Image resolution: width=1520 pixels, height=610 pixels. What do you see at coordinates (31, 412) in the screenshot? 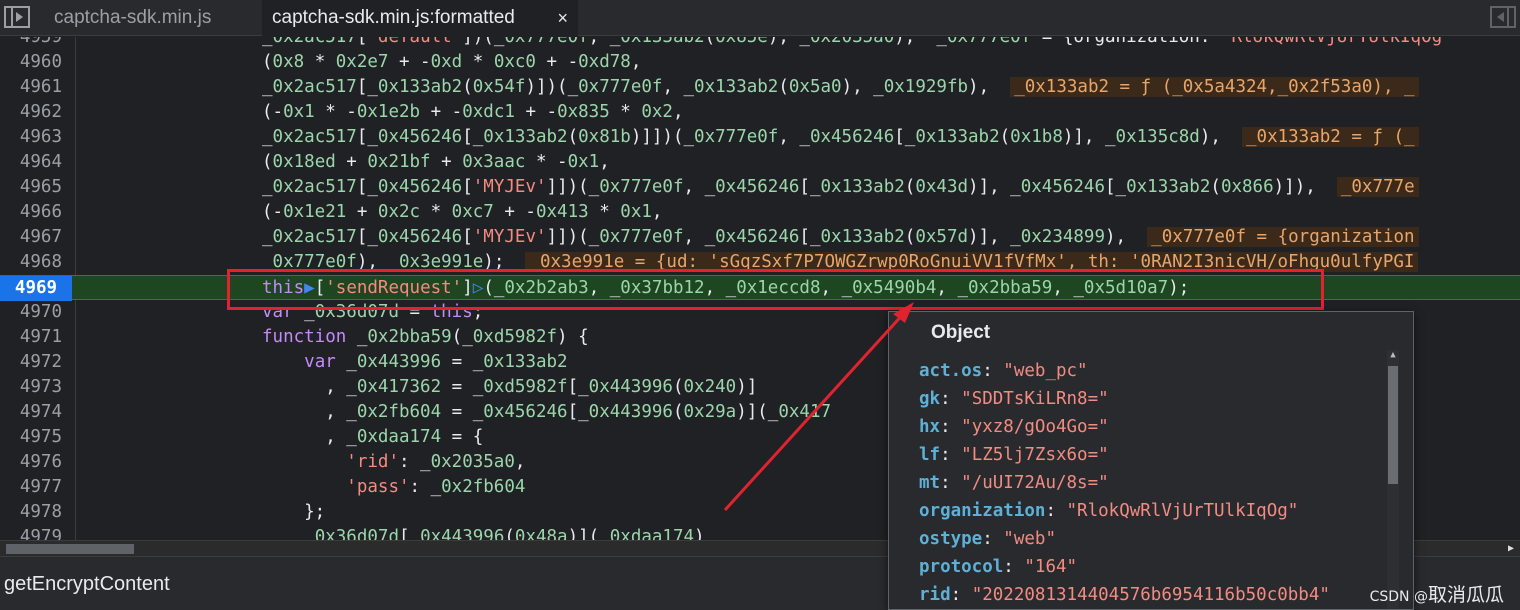
I see `line-number: 4974` at bounding box center [31, 412].